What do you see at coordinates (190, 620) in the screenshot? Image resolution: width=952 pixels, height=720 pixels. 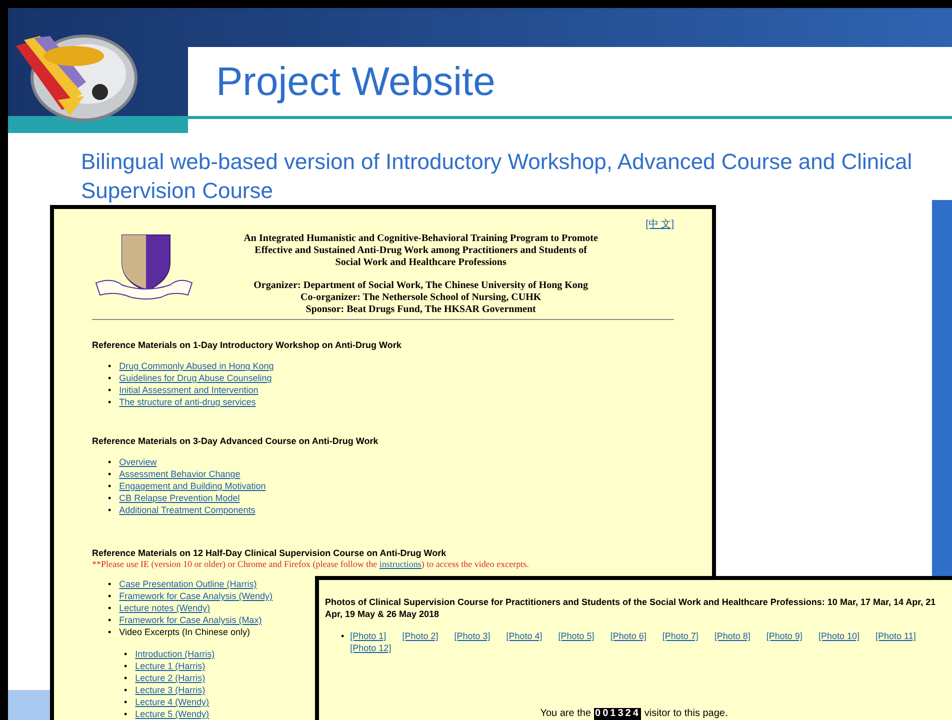 I see `link: Framework for Case Analysis (Max)` at bounding box center [190, 620].